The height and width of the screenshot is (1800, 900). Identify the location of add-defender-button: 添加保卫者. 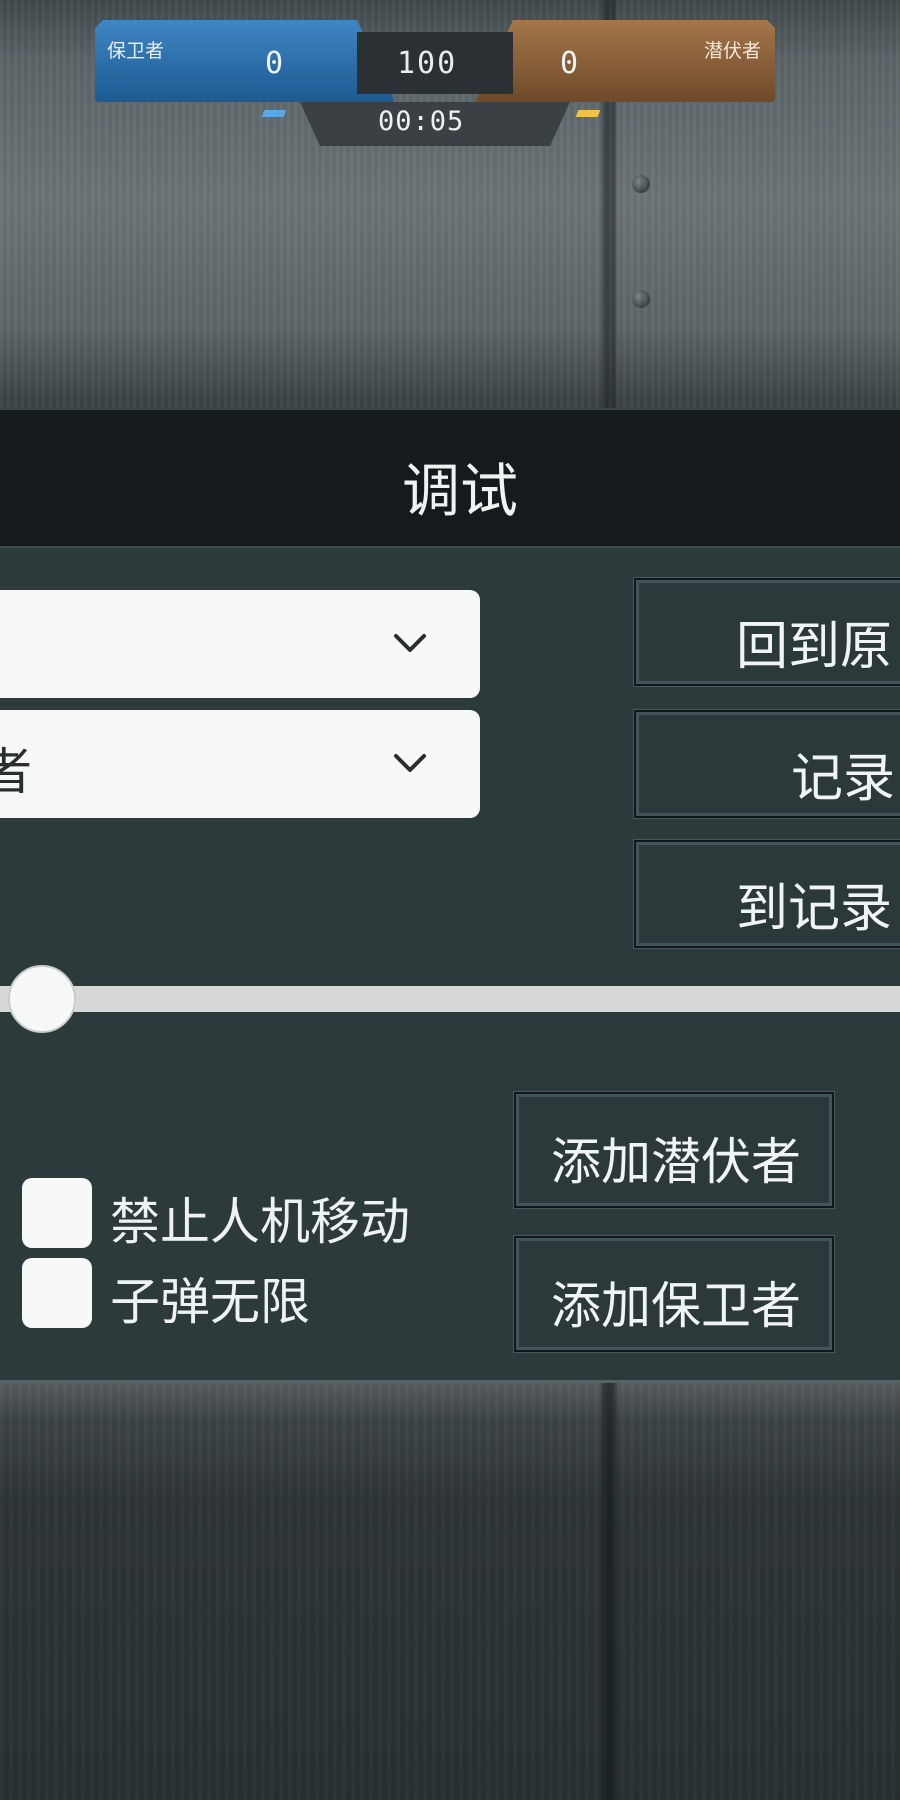
(674, 1294).